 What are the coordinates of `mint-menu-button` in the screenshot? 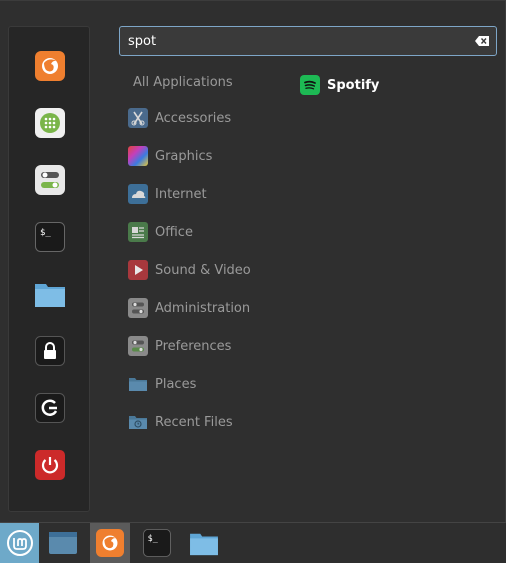 It's located at (19, 543).